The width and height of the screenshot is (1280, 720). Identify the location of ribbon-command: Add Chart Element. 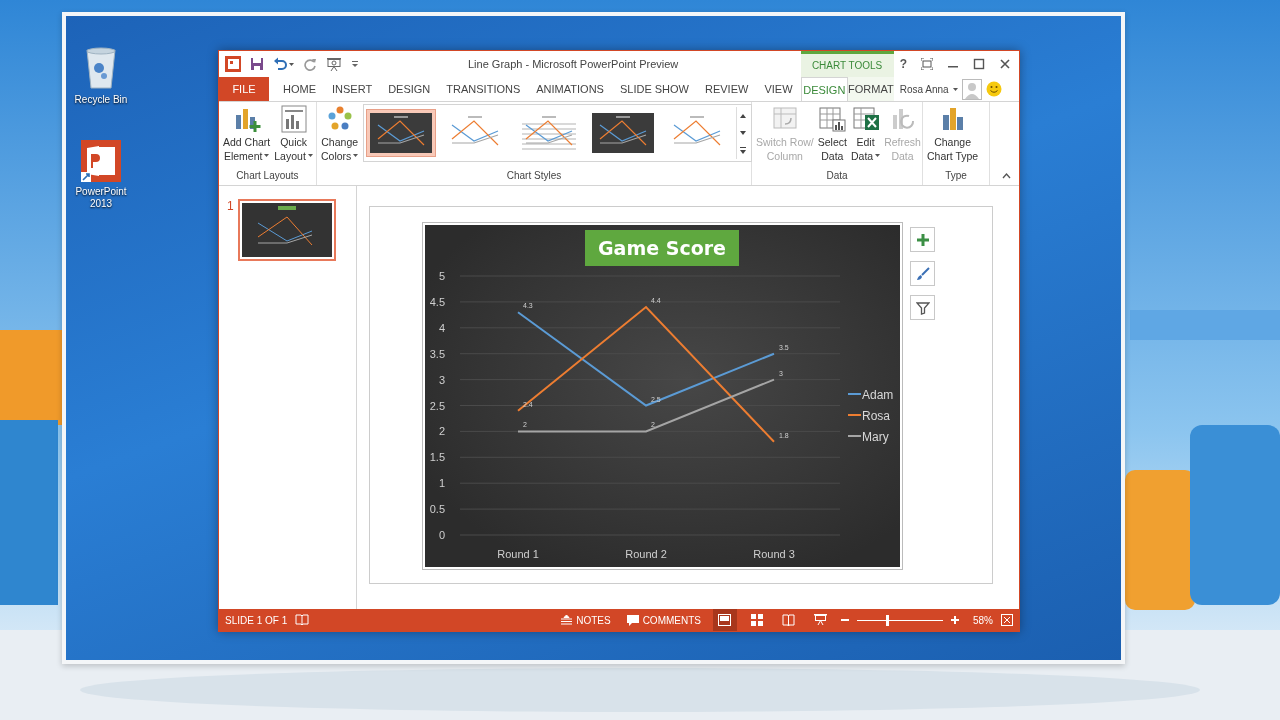
(247, 134).